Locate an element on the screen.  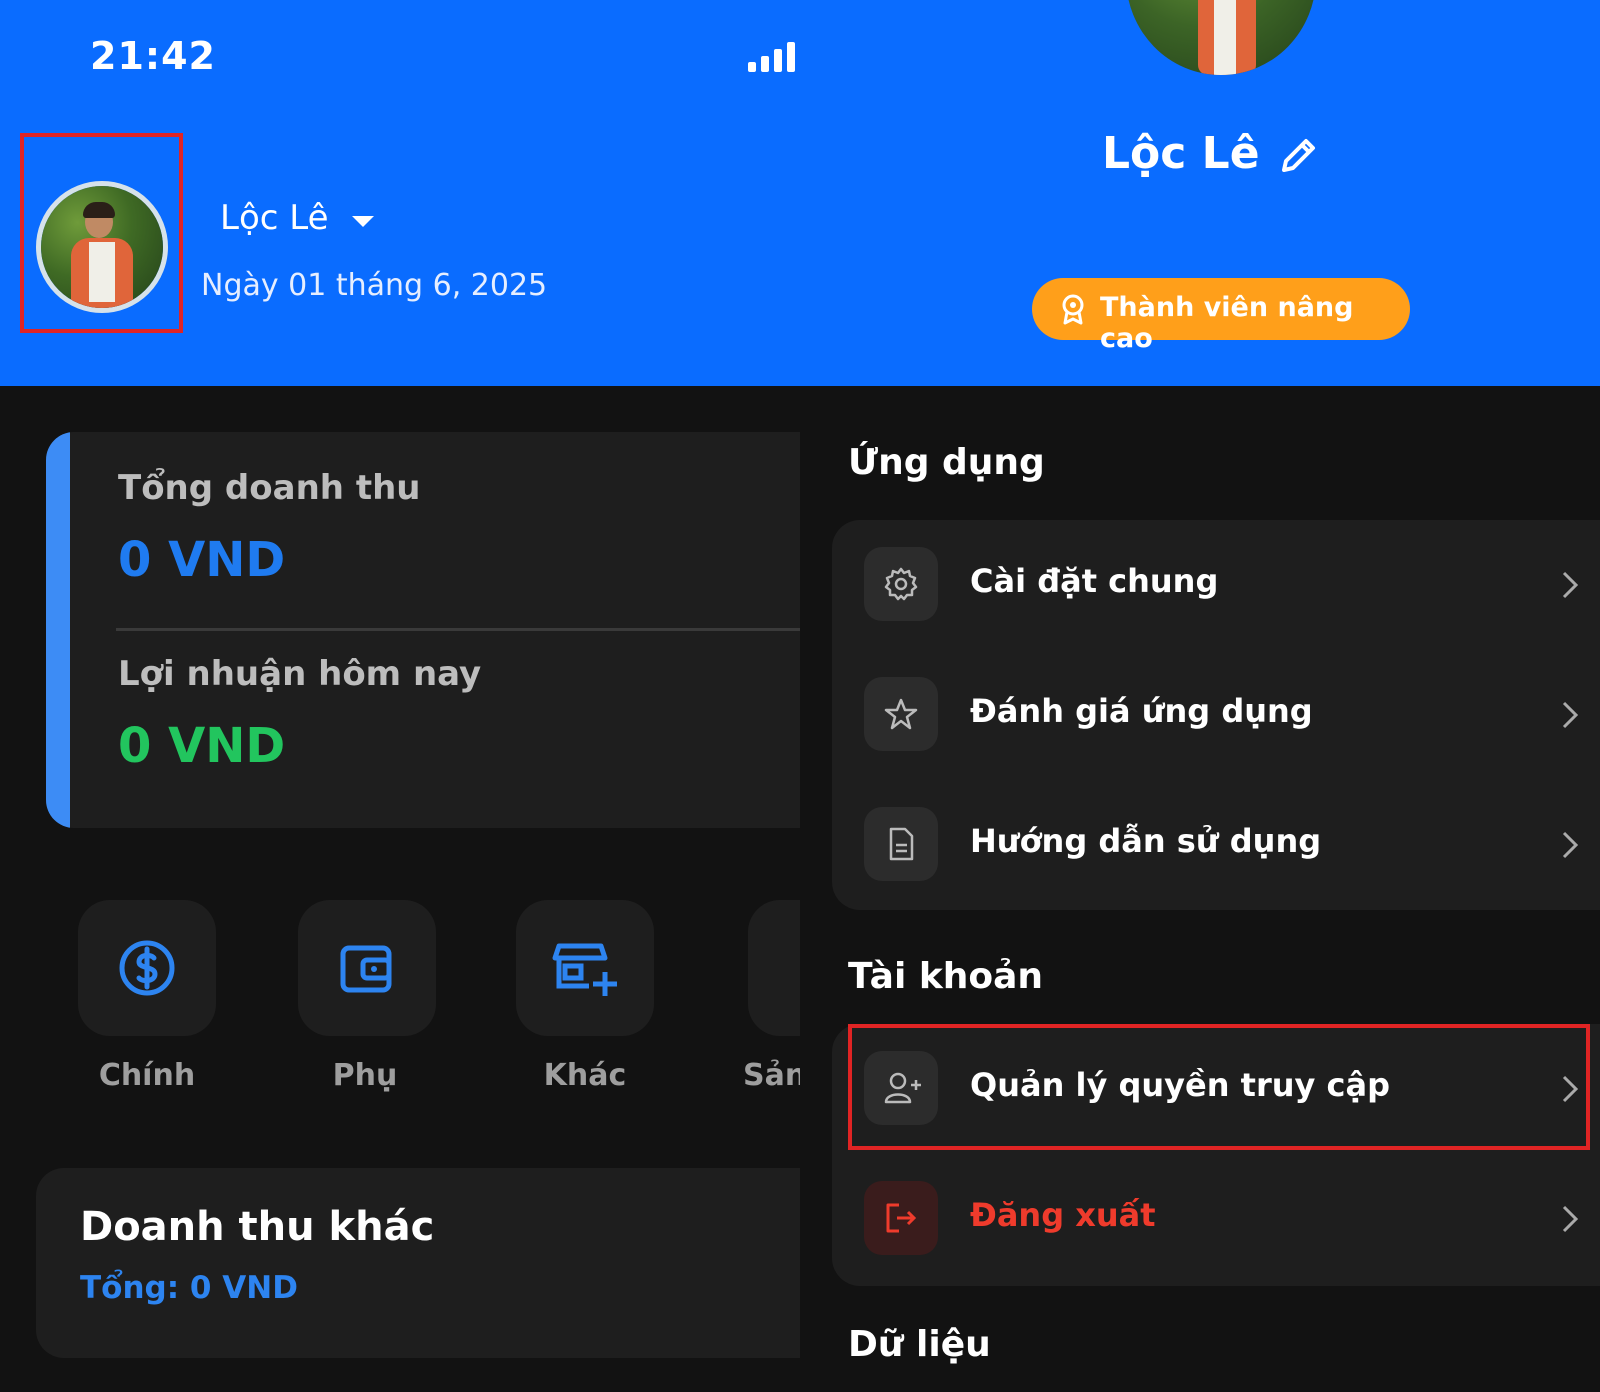
menu-item-general-settings: Cài đặt chung is located at coordinates (1216, 585).